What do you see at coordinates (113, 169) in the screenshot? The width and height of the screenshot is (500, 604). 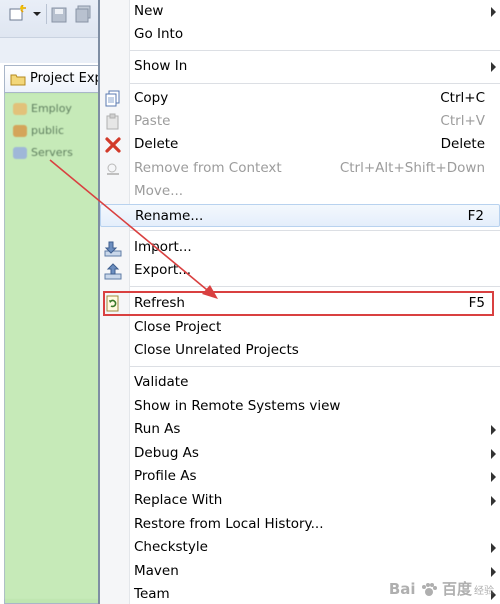 I see `remove-context-icon` at bounding box center [113, 169].